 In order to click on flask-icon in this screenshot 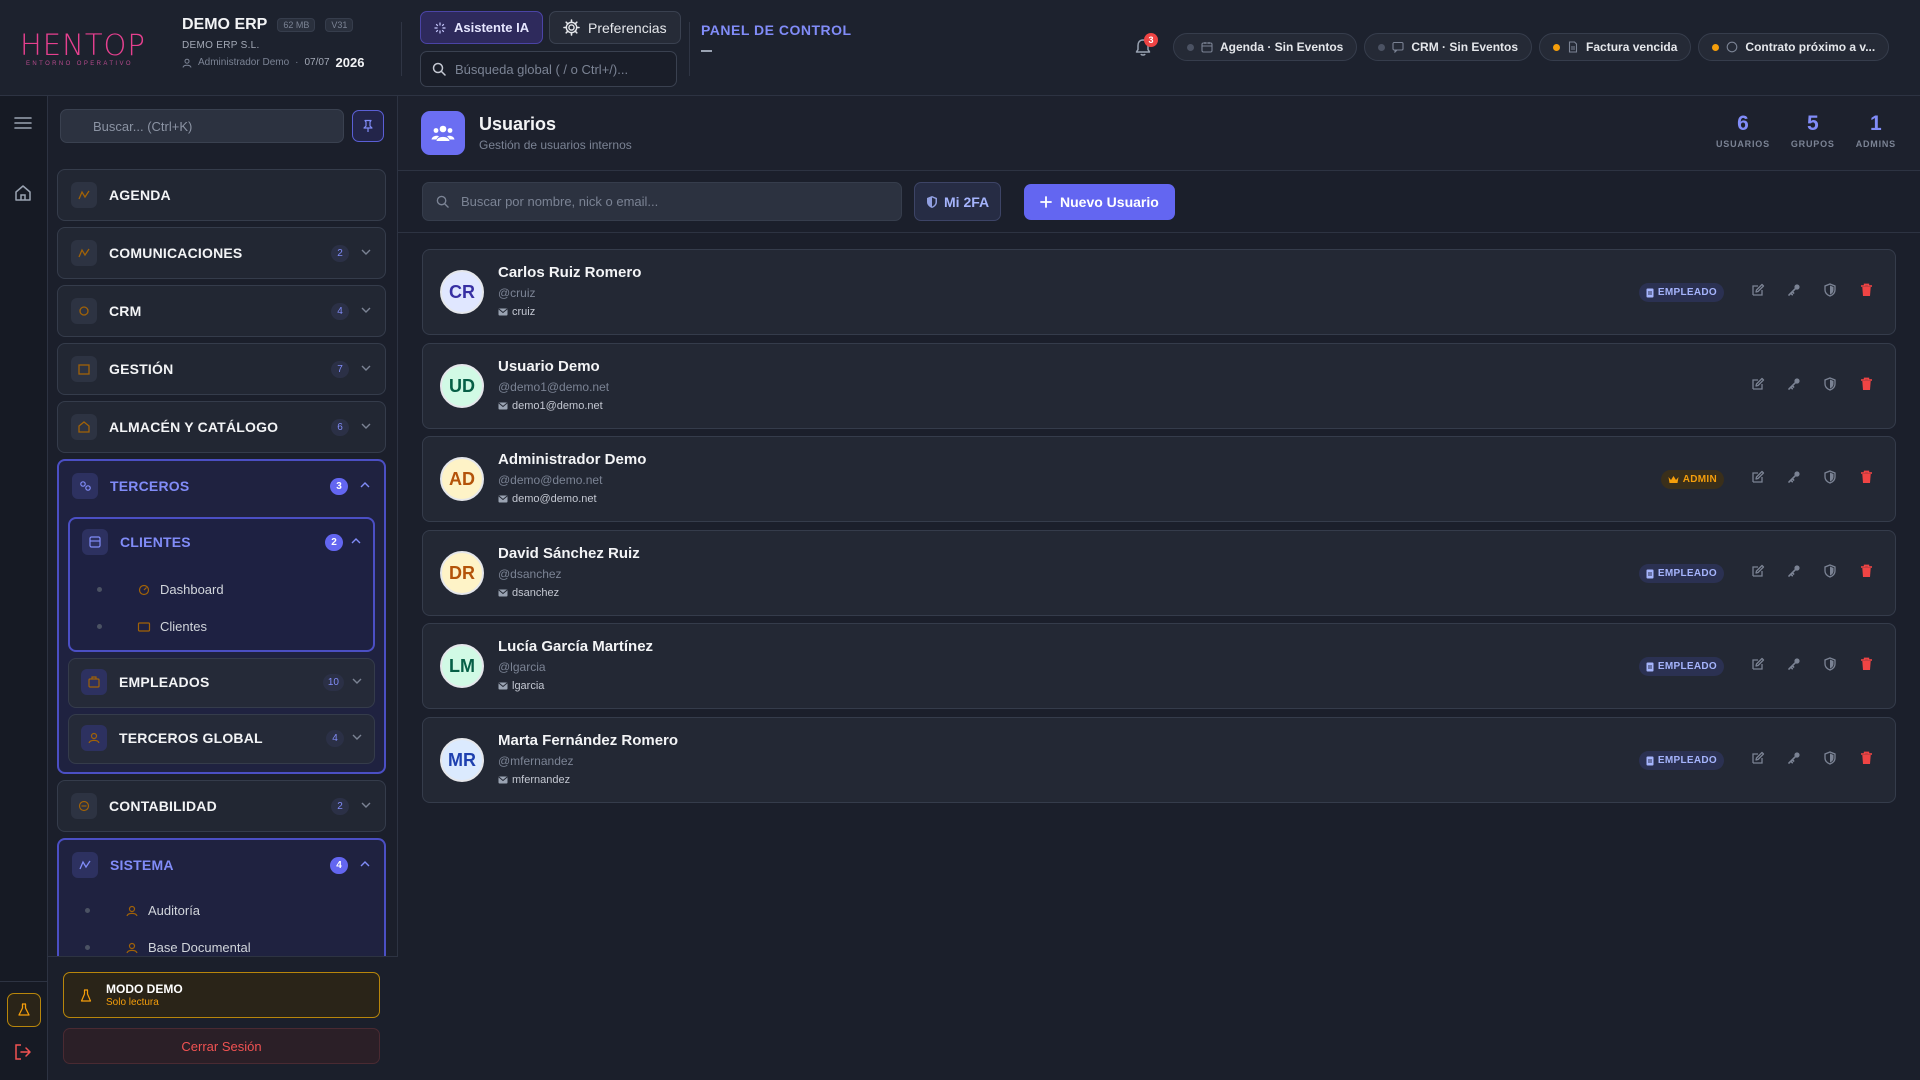, I will do `click(86, 995)`.